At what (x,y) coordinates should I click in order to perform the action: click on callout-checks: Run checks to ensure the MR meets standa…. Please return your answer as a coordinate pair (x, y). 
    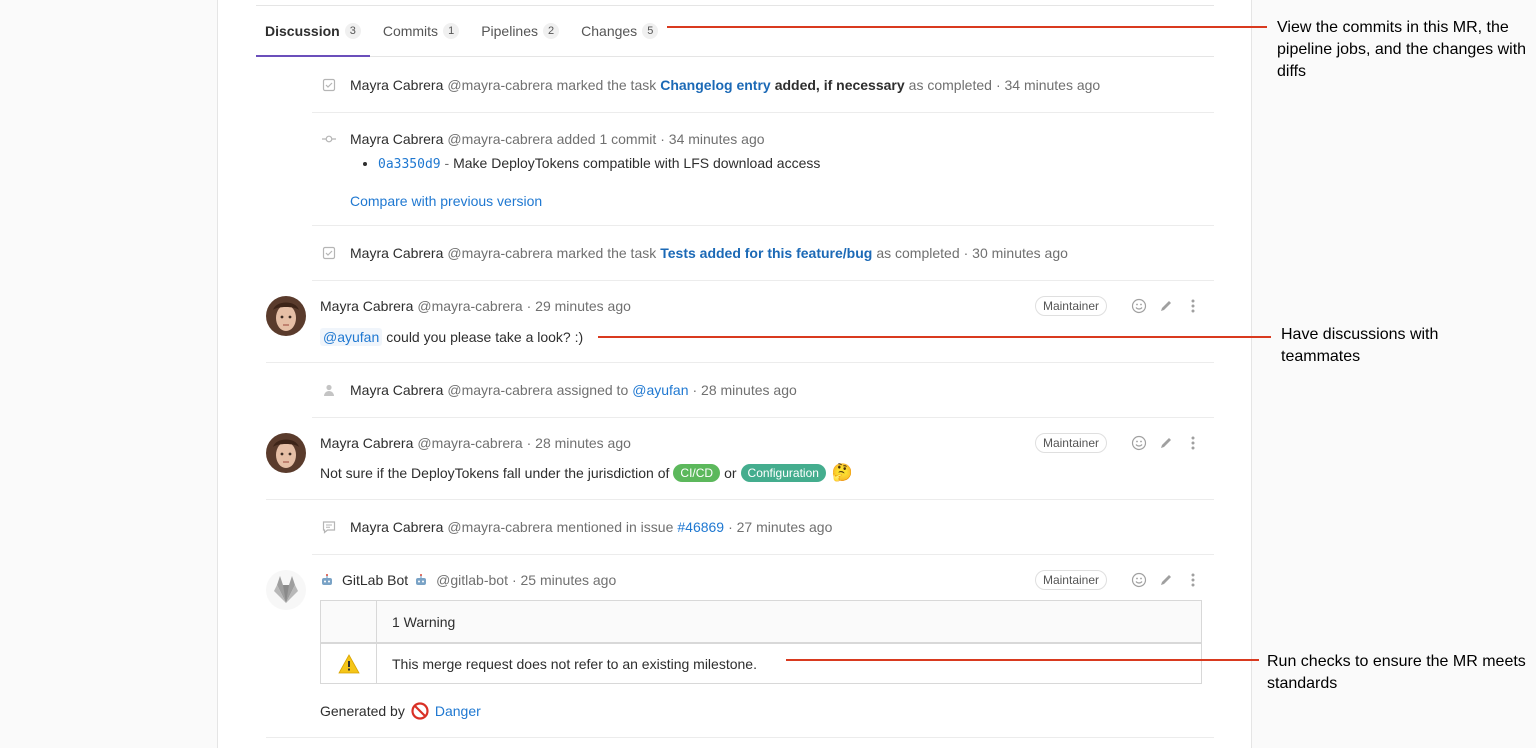
    Looking at the image, I should click on (1396, 672).